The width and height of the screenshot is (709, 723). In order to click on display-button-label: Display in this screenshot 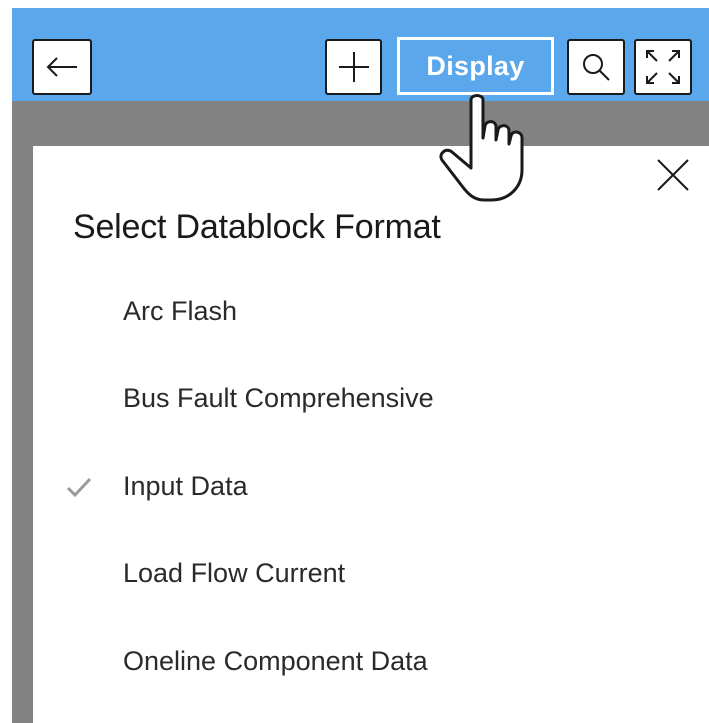, I will do `click(475, 65)`.